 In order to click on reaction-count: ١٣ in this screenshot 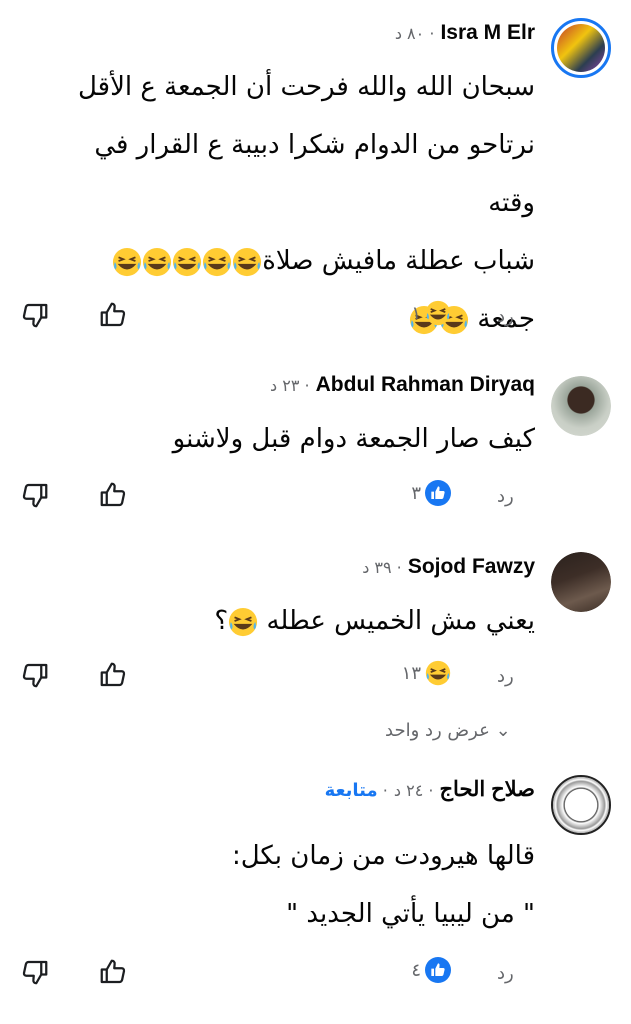, I will do `click(426, 673)`.